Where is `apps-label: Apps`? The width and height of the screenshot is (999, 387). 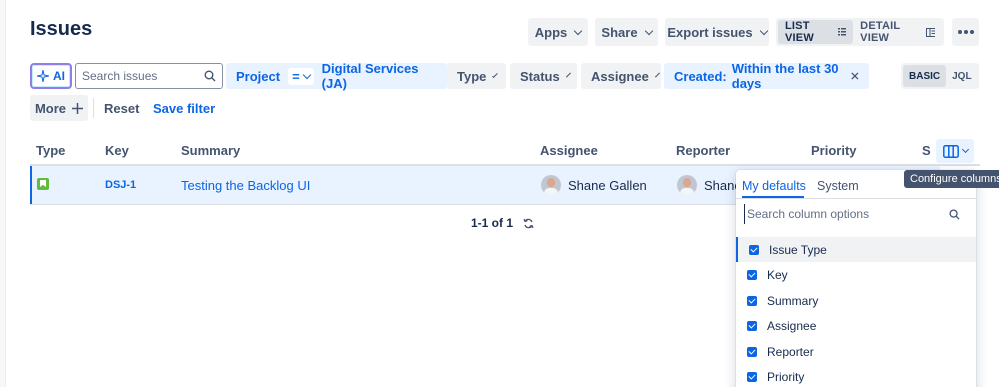
apps-label: Apps is located at coordinates (551, 32).